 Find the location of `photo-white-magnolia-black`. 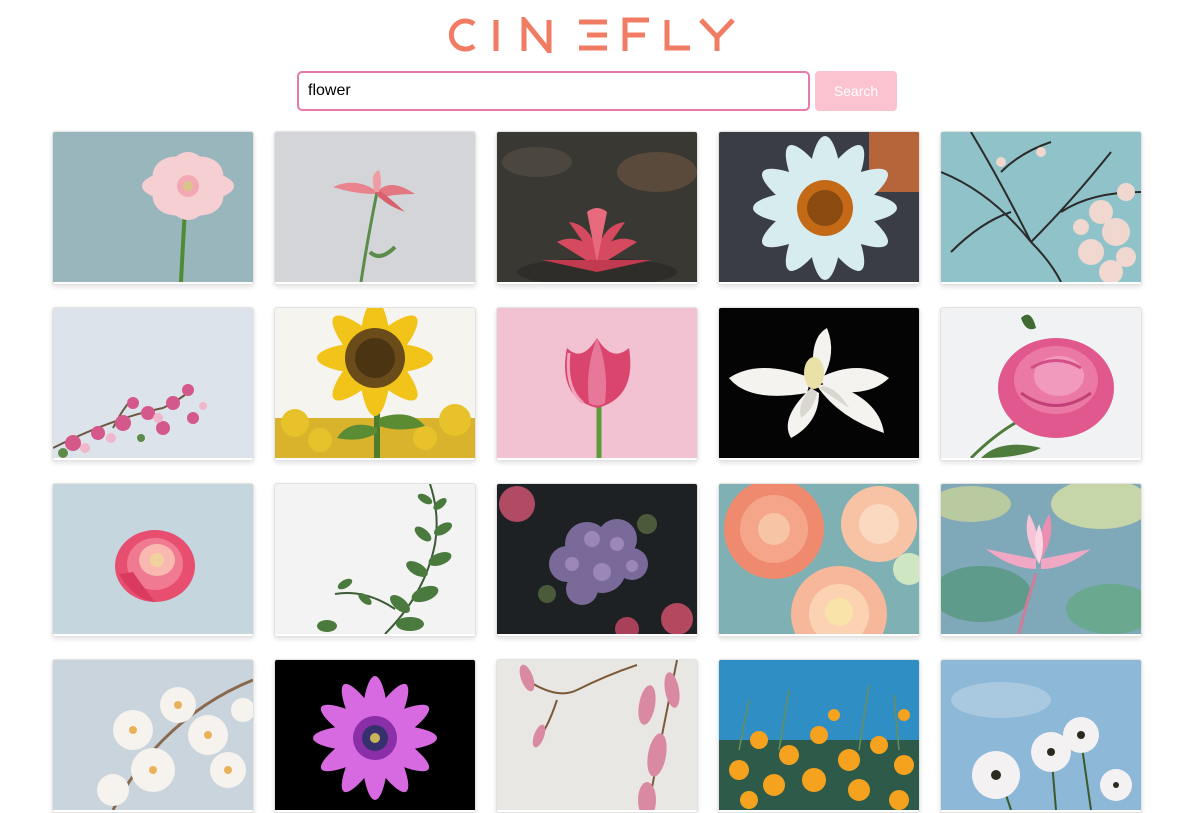

photo-white-magnolia-black is located at coordinates (819, 383).